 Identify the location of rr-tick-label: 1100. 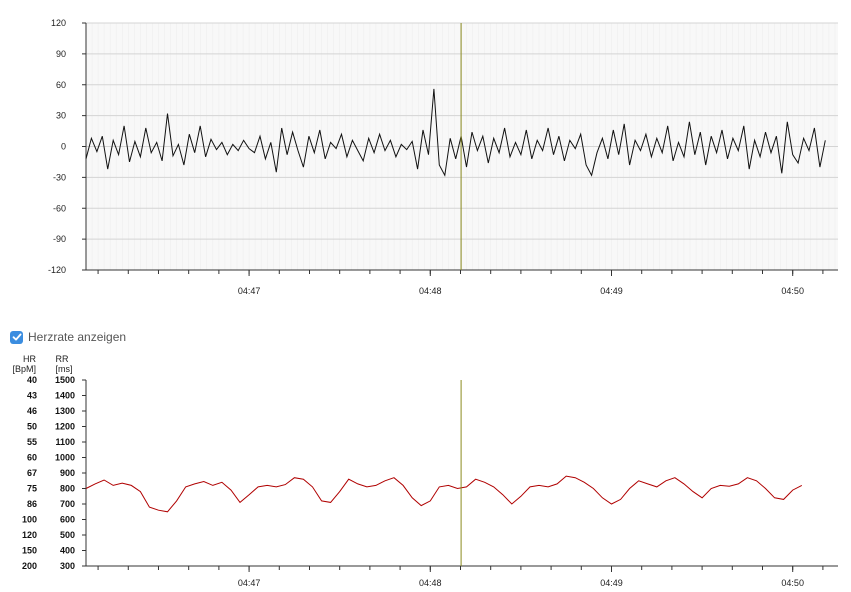
(65, 442).